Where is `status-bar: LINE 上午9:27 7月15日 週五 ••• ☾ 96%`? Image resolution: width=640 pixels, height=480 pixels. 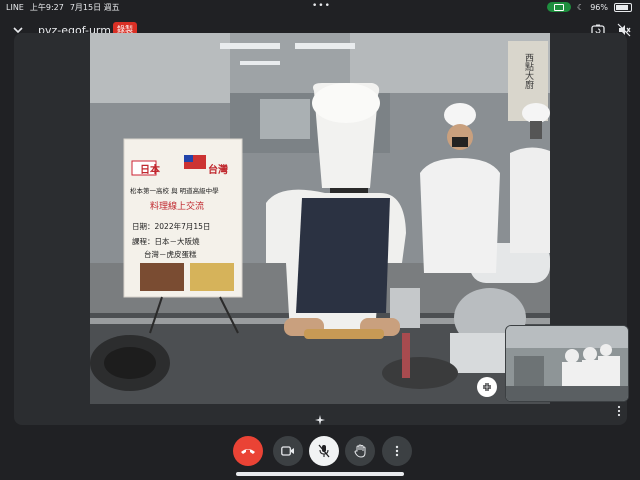
status-bar: LINE 上午9:27 7月15日 週五 ••• ☾ 96% is located at coordinates (320, 7).